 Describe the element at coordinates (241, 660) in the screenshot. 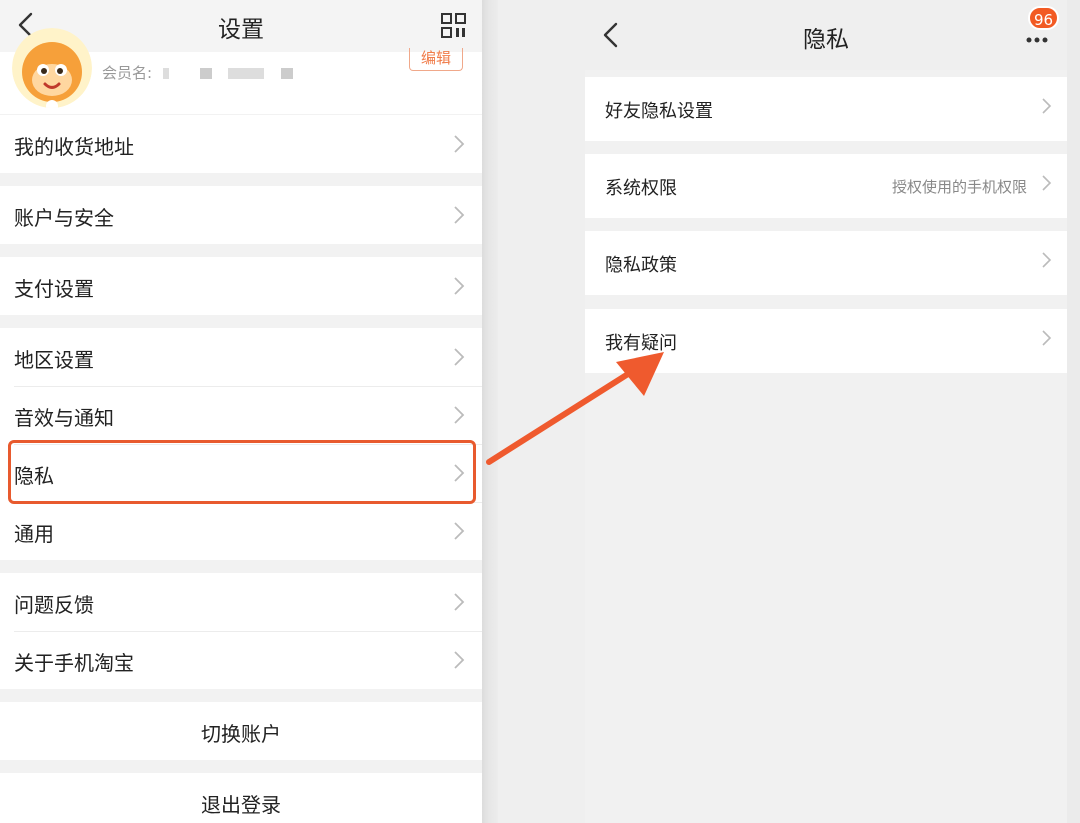

I see `settings-item-about: 关于手机淘宝` at that location.